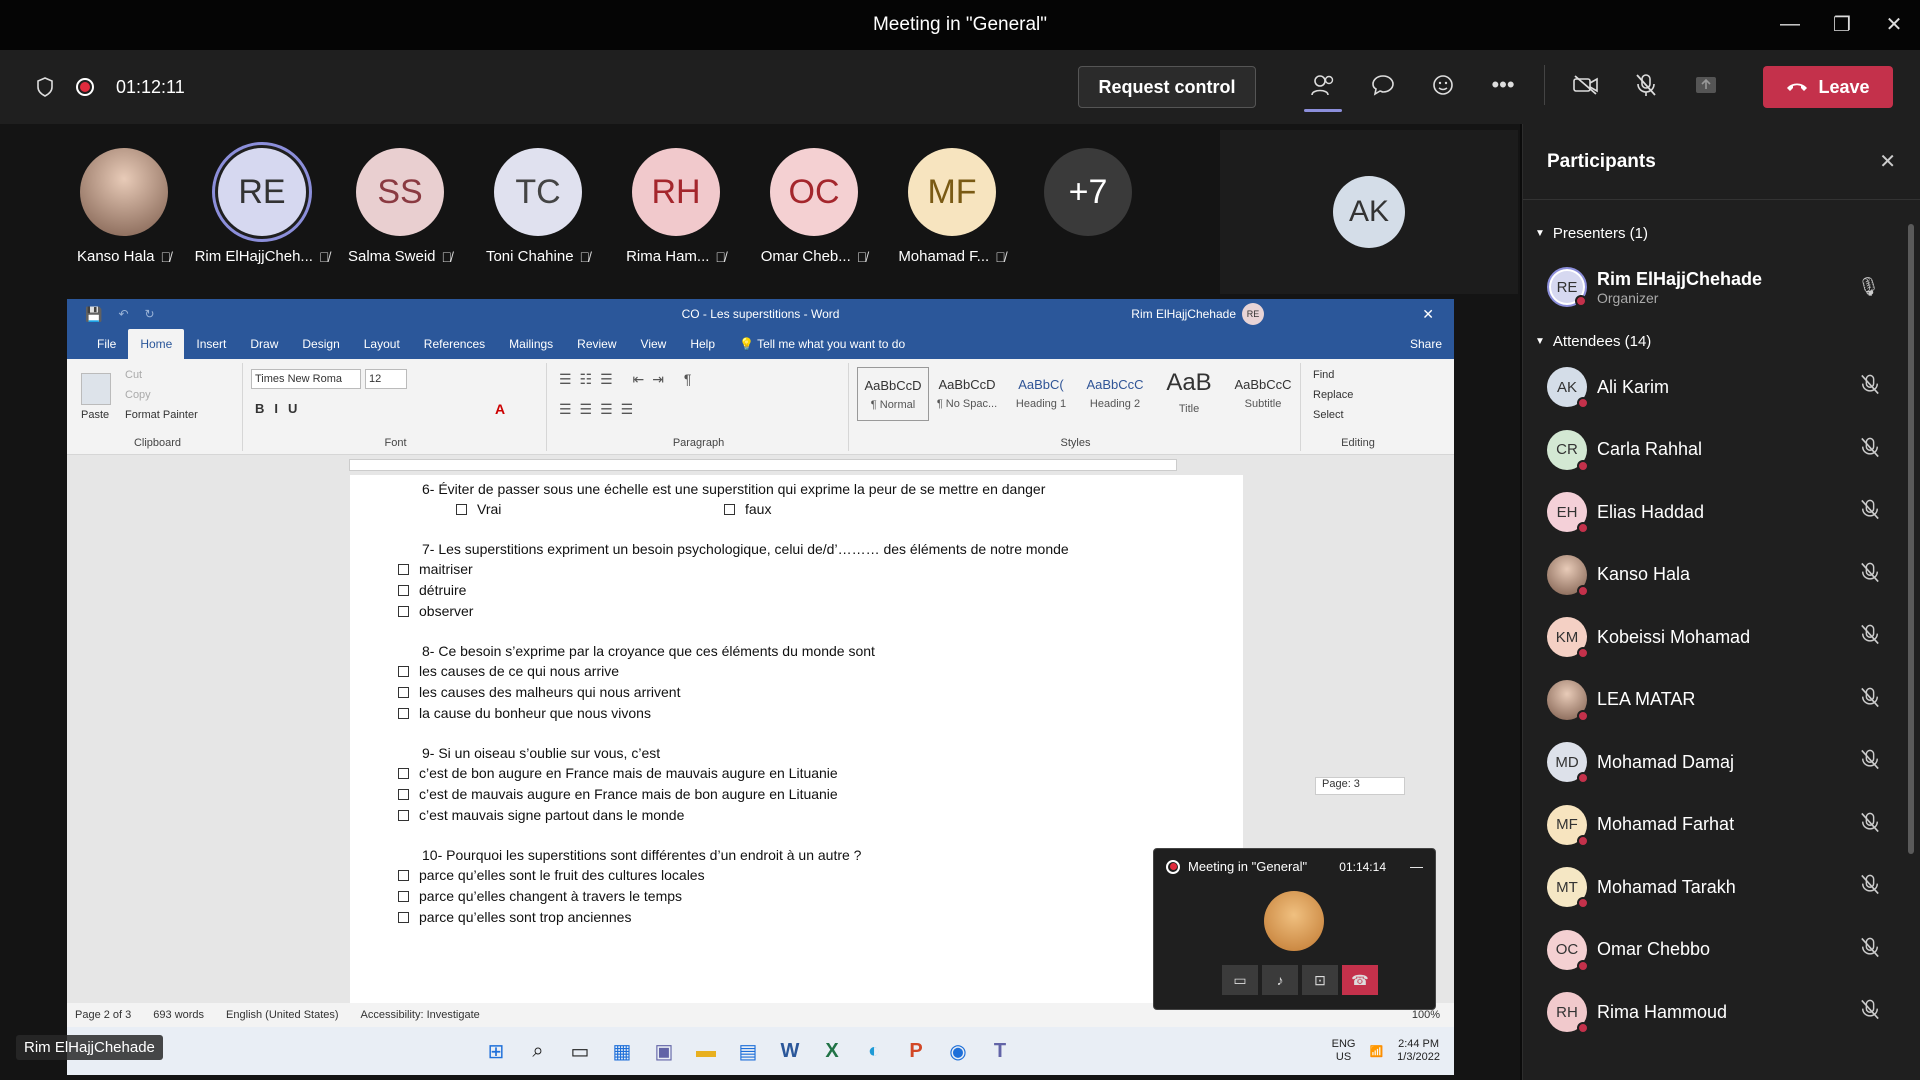 The image size is (1920, 1080). Describe the element at coordinates (178, 1015) in the screenshot. I see `word-count: 693 words` at that location.